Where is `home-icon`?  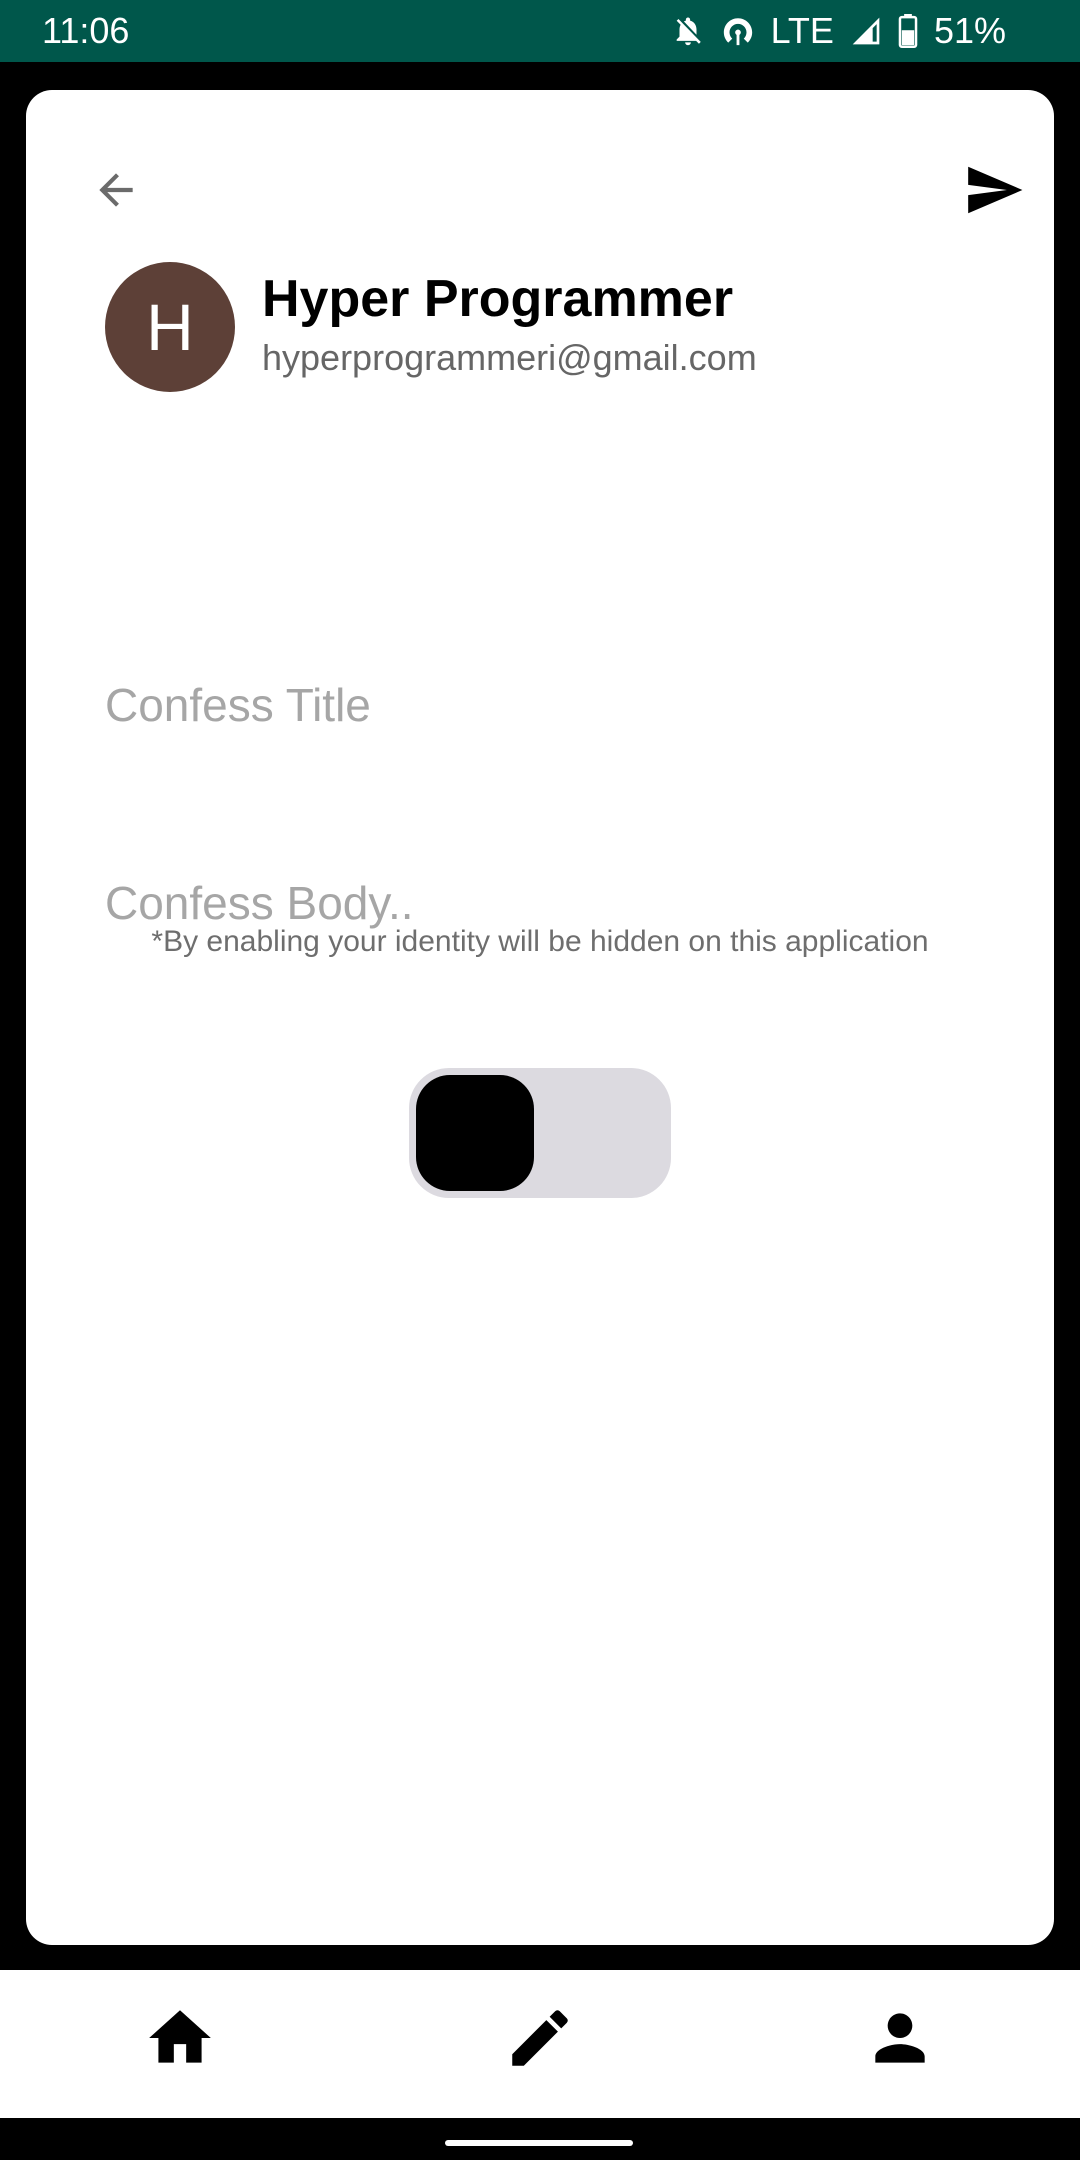
home-icon is located at coordinates (180, 2040).